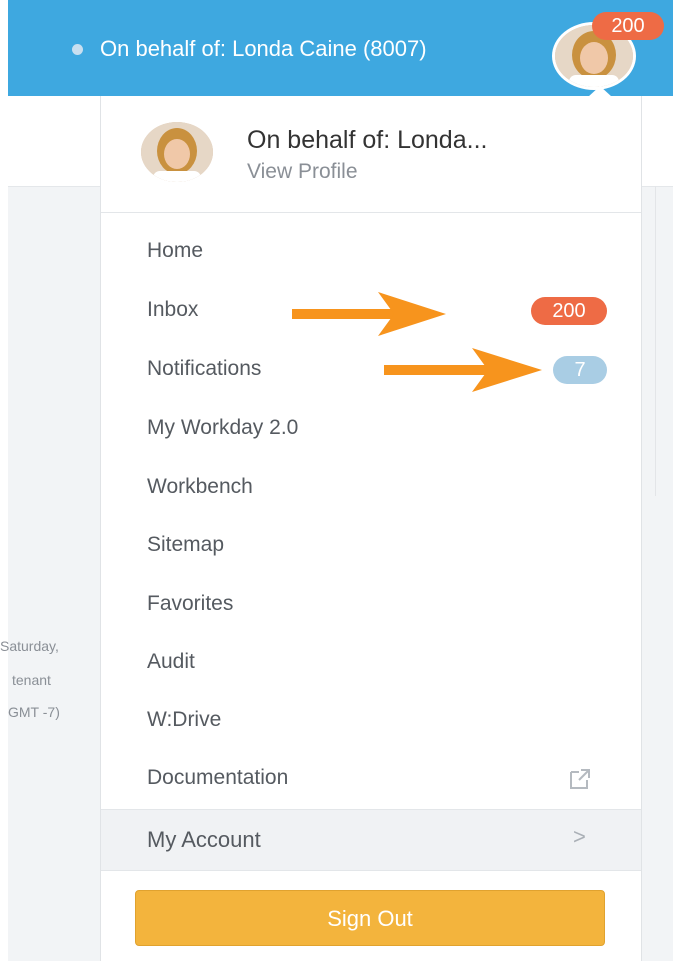  Describe the element at coordinates (77, 49) in the screenshot. I see `status-dot-icon` at that location.